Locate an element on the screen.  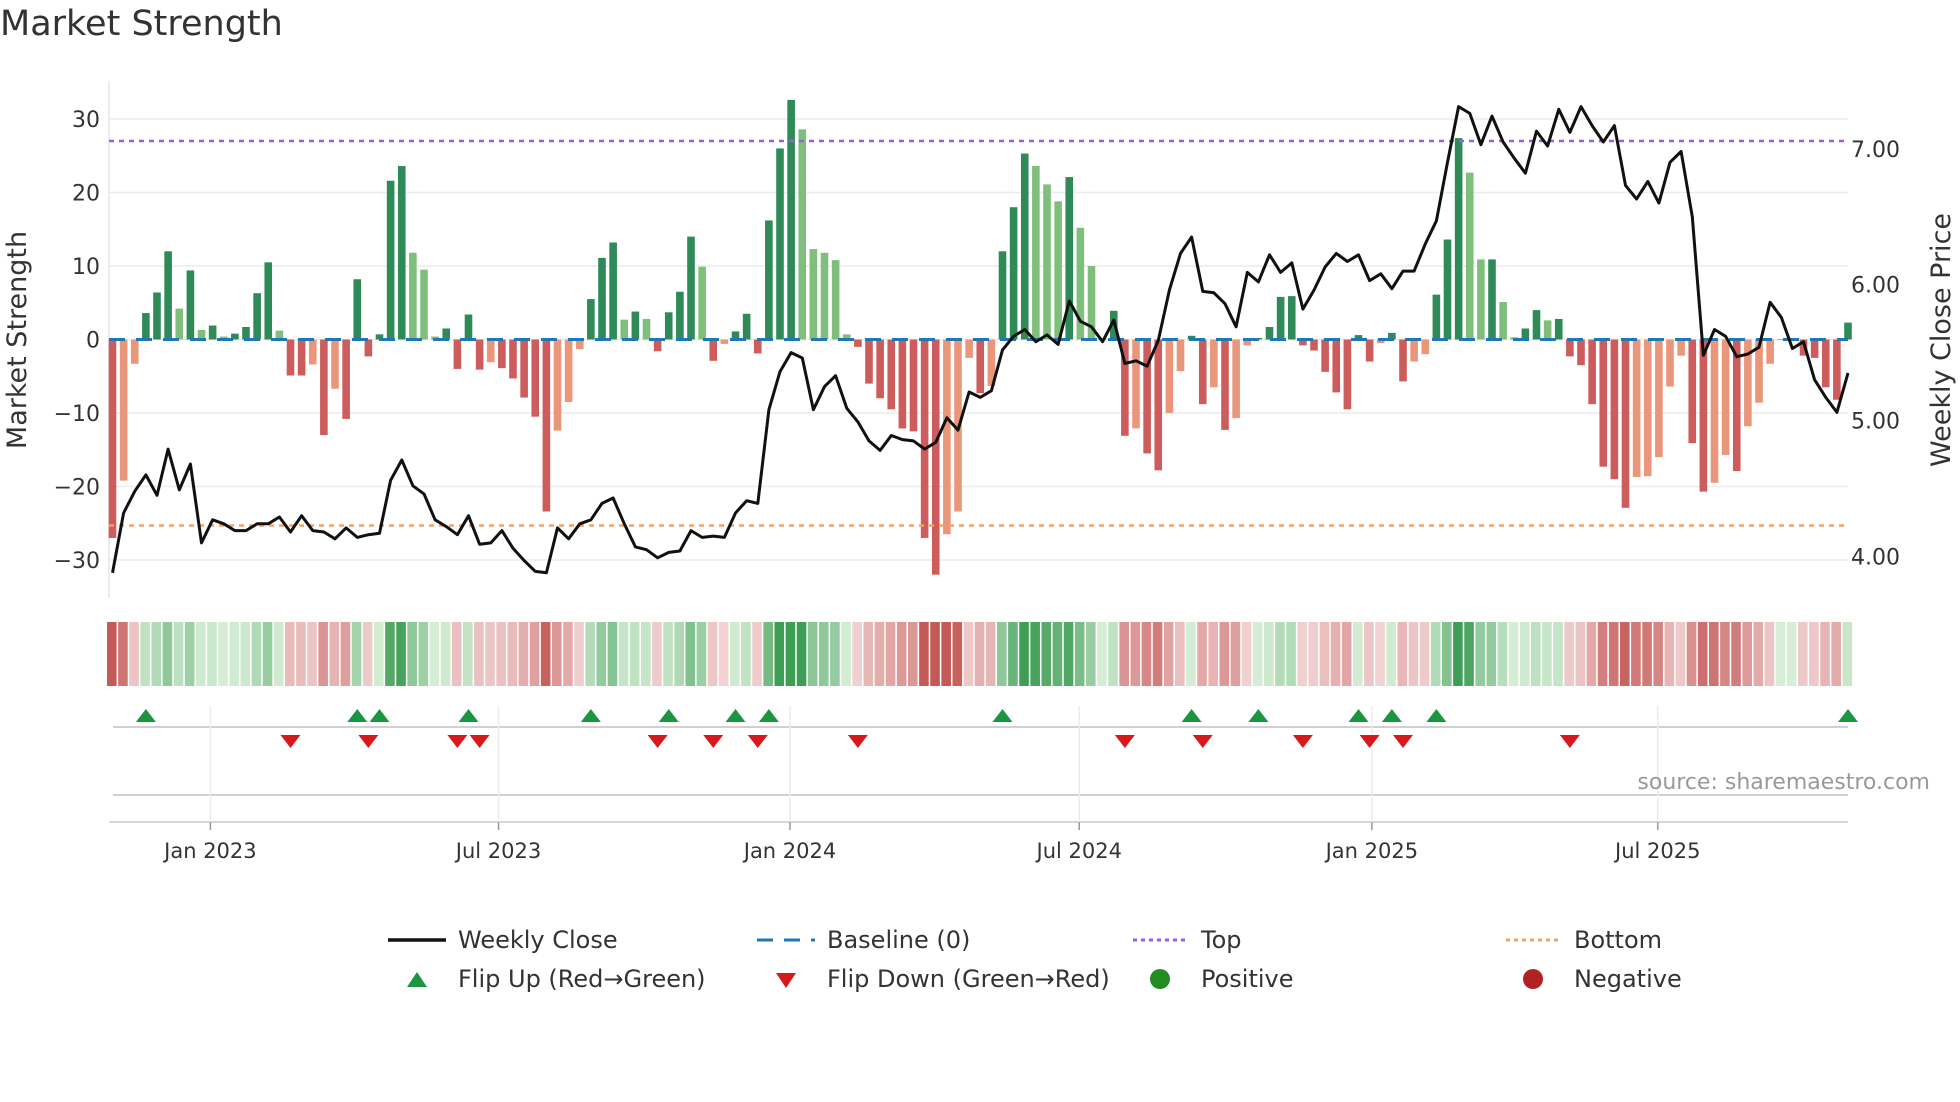
x-tick-label: Jan 2025 is located at coordinates (1371, 851).